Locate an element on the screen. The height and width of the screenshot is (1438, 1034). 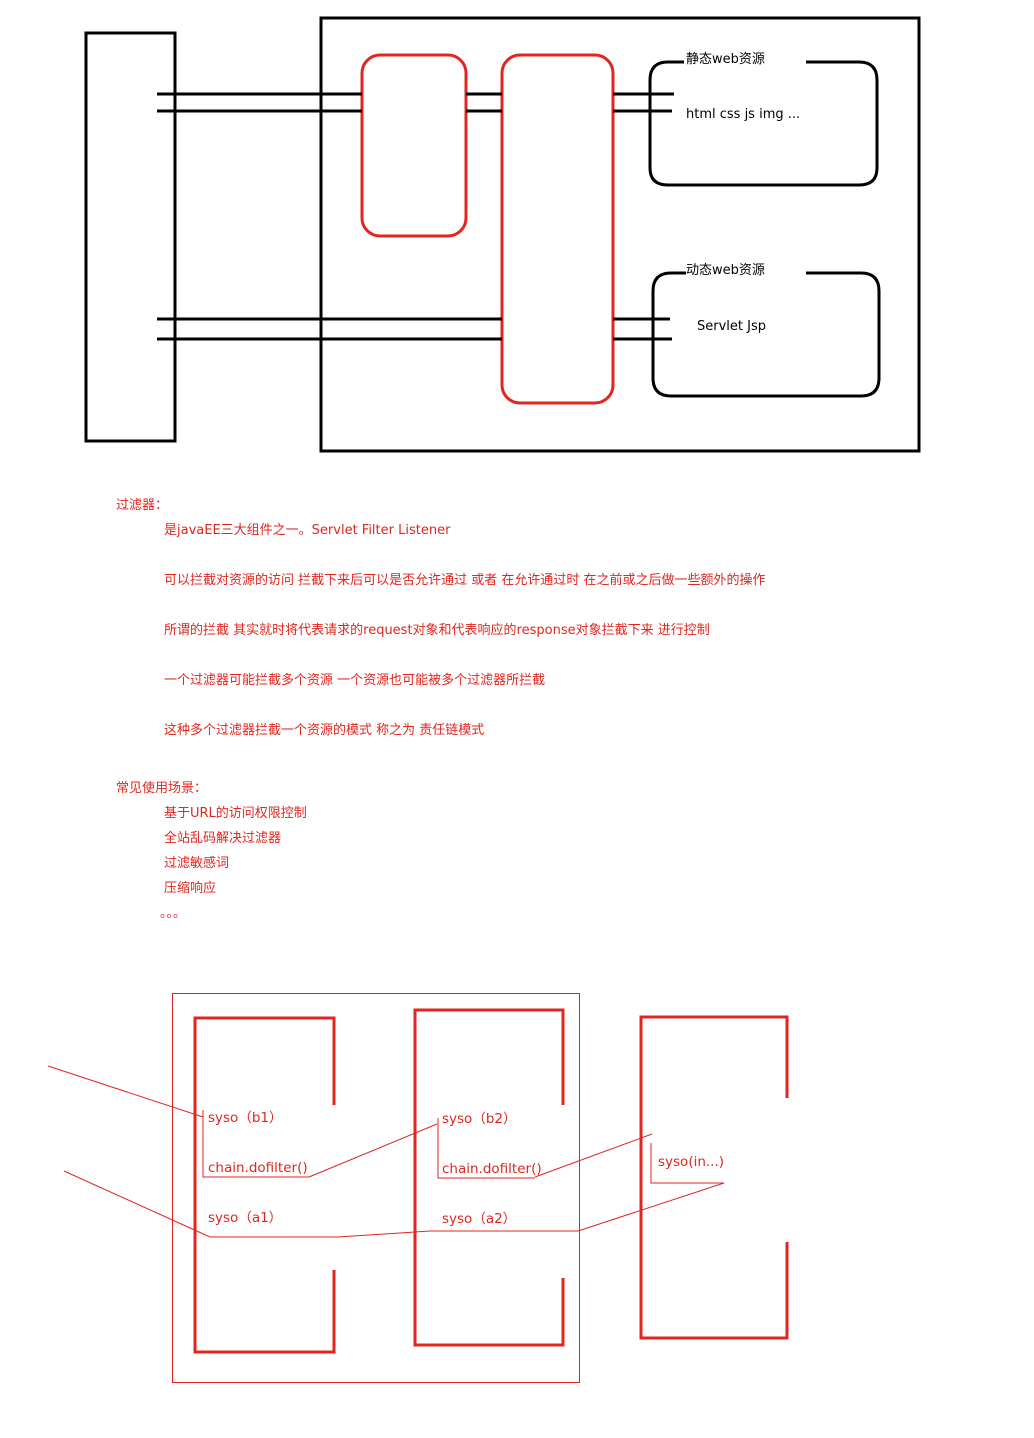
filter1-after: syso（a1） is located at coordinates (245, 1218).